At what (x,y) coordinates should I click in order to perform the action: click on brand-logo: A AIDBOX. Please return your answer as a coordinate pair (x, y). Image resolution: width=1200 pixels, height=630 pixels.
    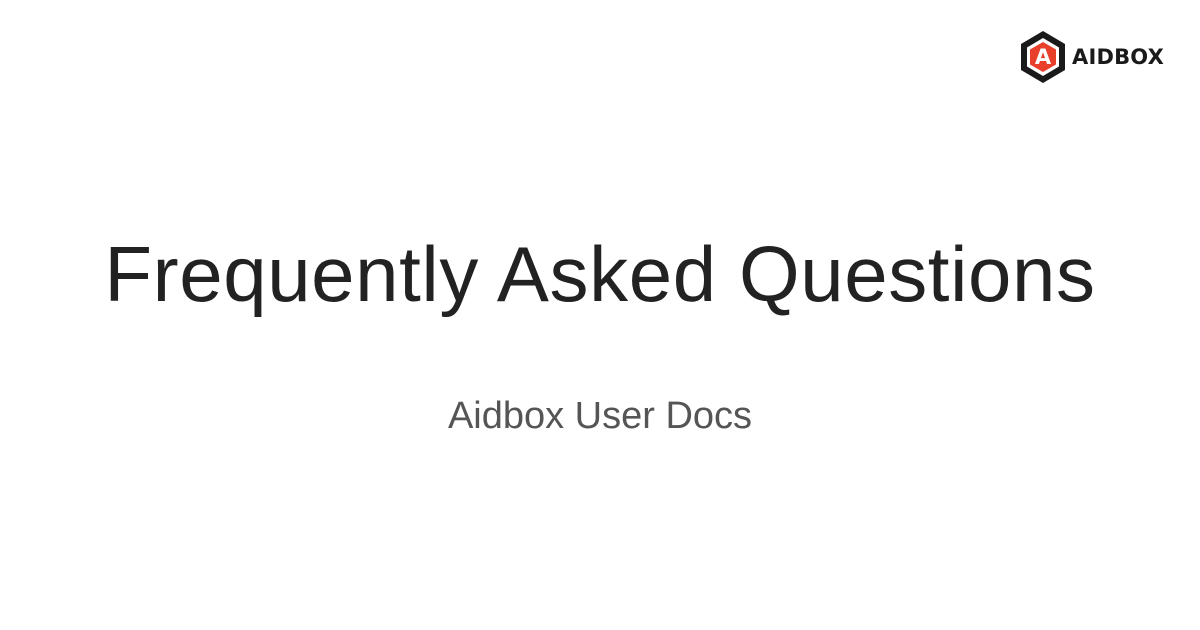
    Looking at the image, I should click on (1091, 57).